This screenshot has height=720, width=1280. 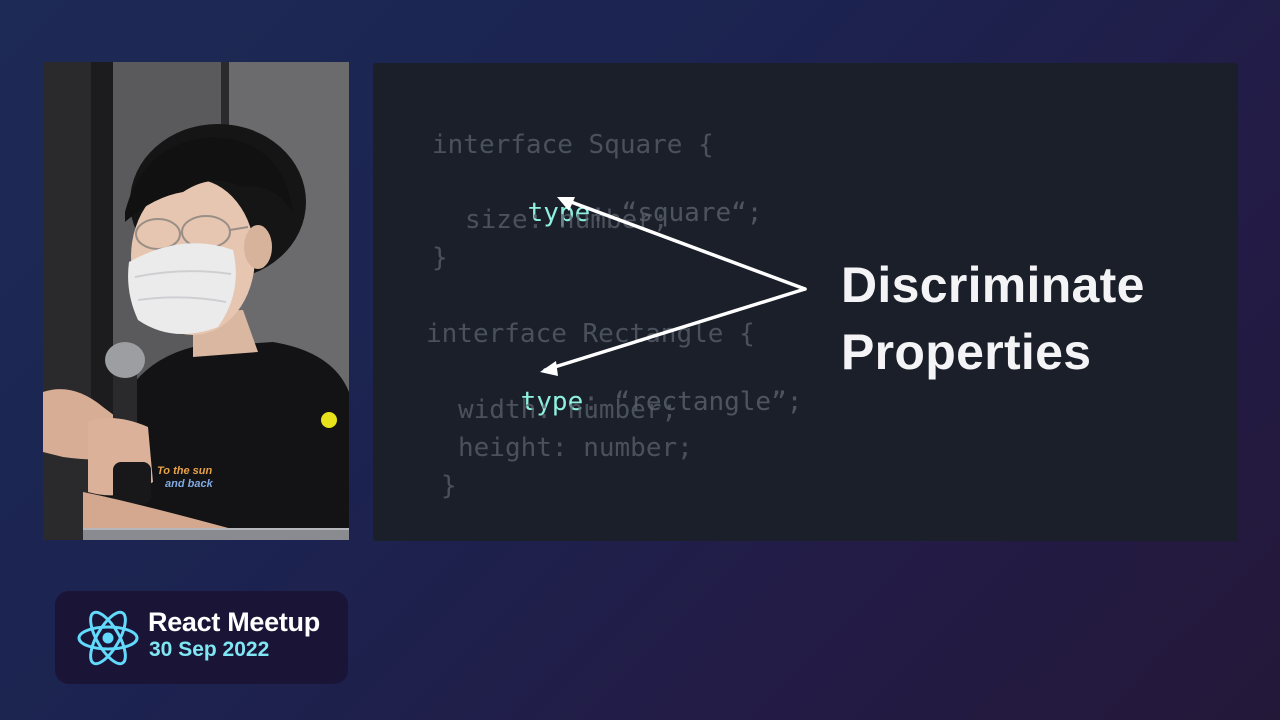 What do you see at coordinates (108, 638) in the screenshot?
I see `react-logo-icon` at bounding box center [108, 638].